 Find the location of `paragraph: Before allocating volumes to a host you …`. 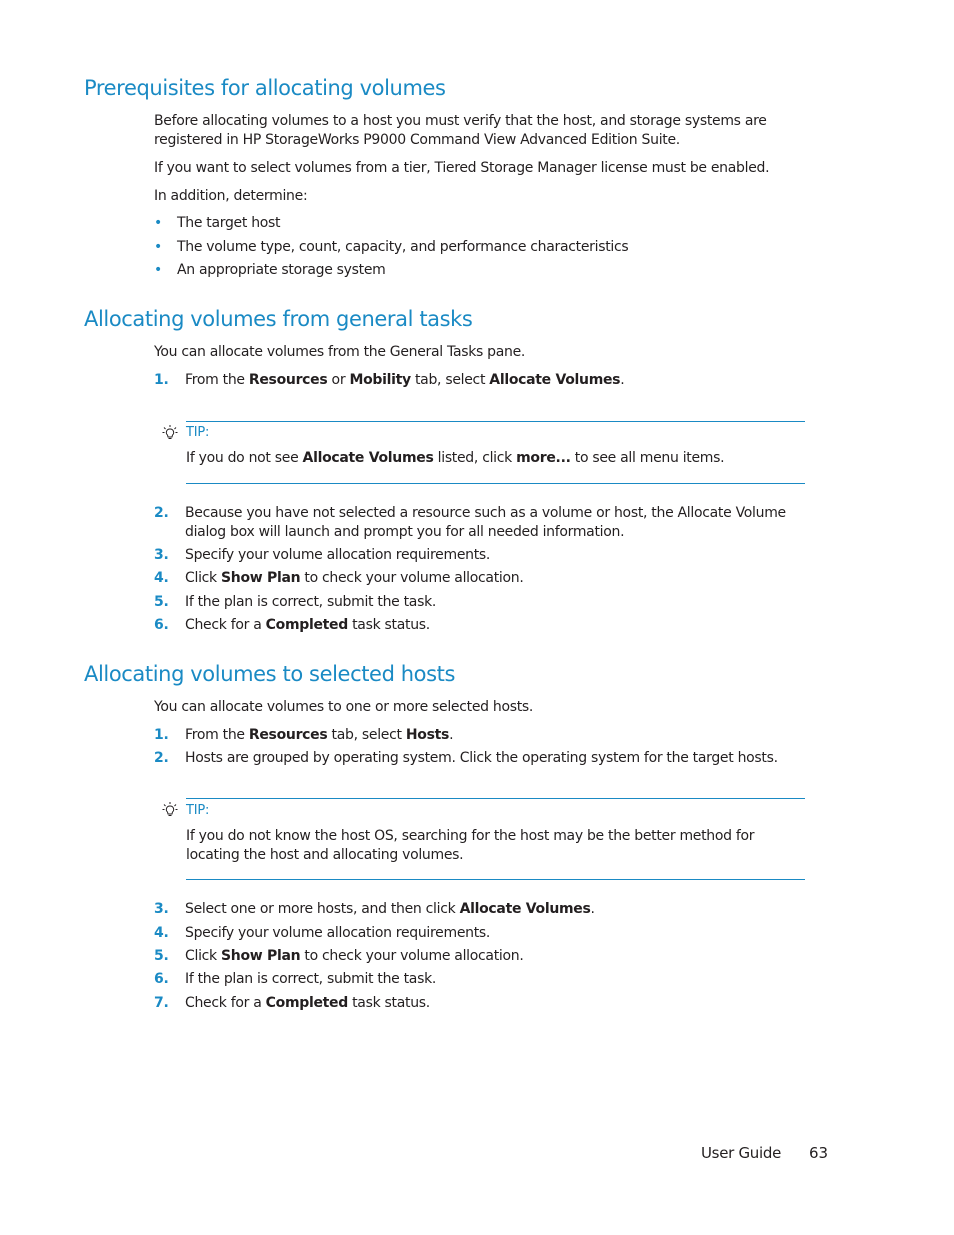

paragraph: Before allocating volumes to a host you … is located at coordinates (460, 130).